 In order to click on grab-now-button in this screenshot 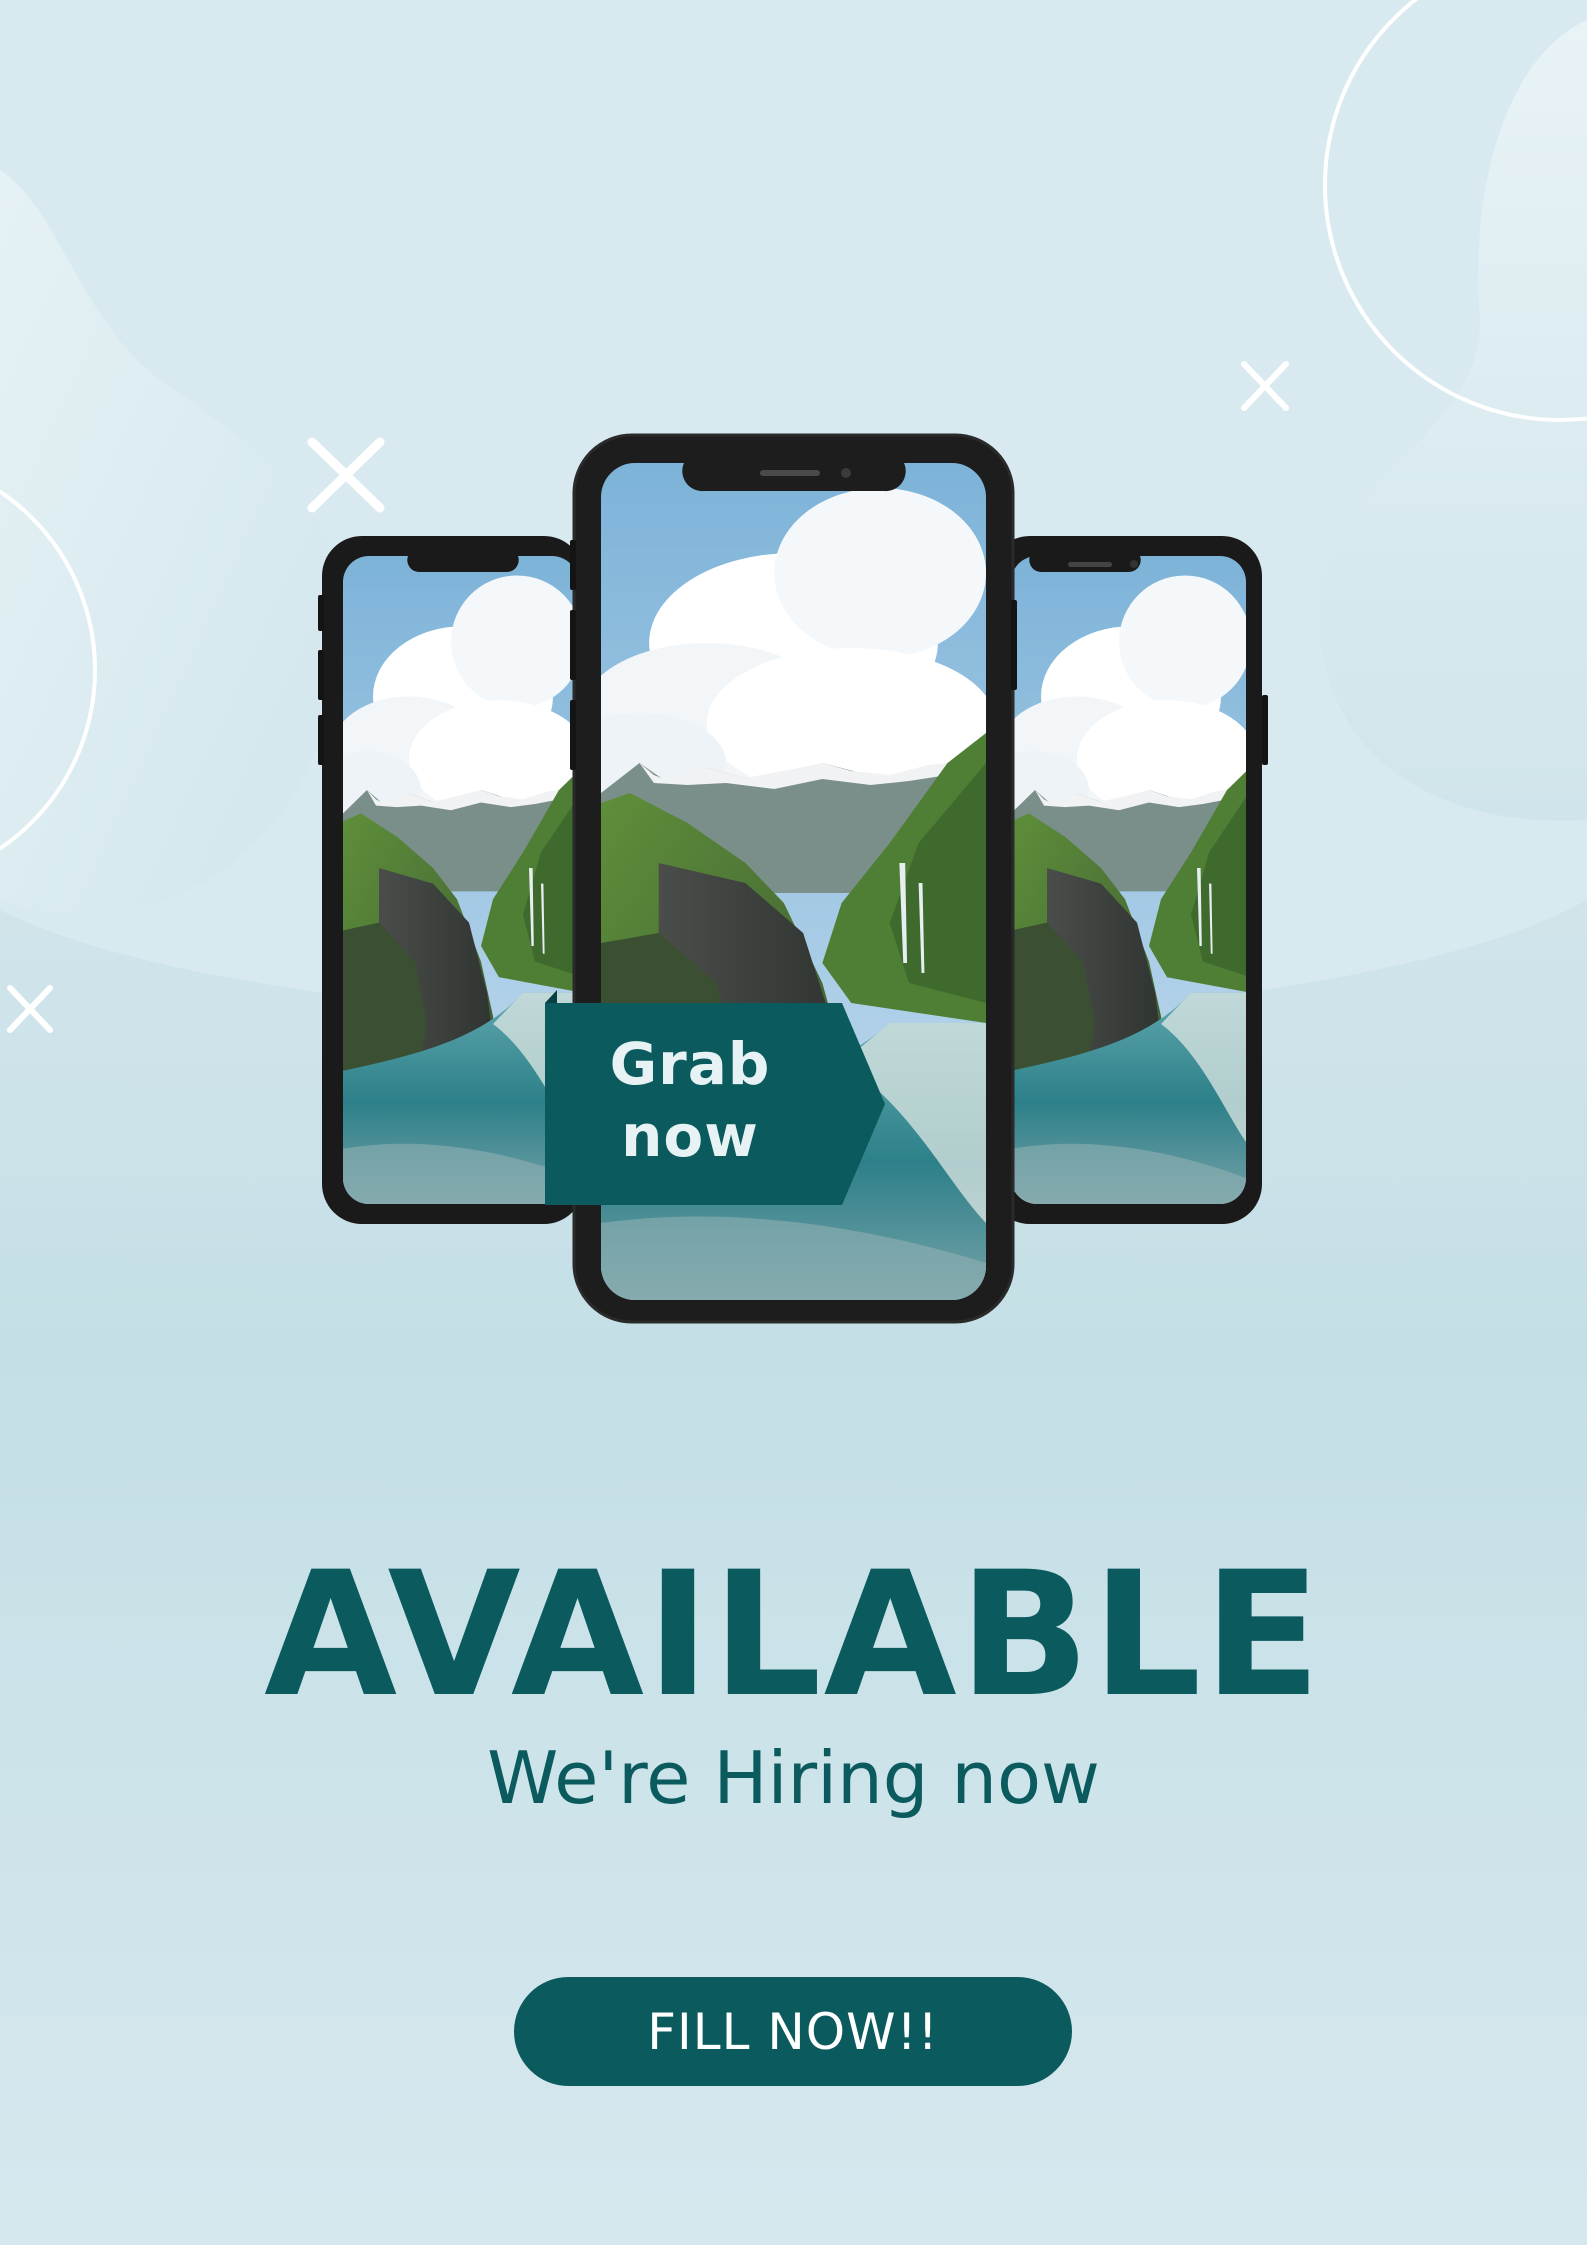, I will do `click(715, 1104)`.